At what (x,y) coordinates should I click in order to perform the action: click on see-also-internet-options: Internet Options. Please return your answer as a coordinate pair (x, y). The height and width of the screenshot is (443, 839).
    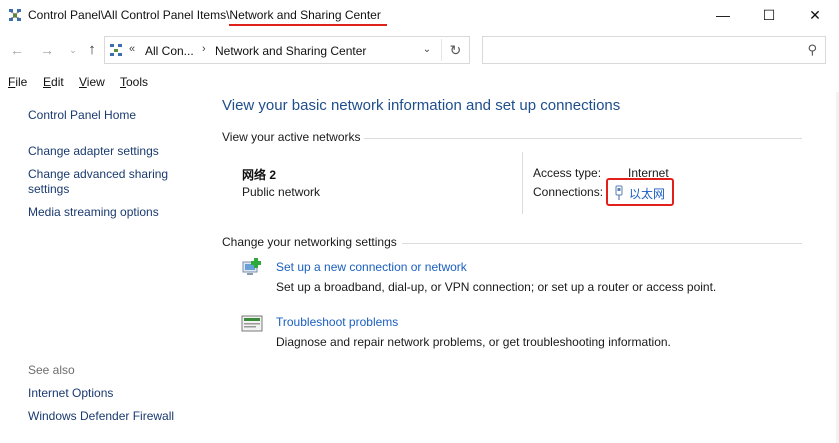
    Looking at the image, I should click on (113, 393).